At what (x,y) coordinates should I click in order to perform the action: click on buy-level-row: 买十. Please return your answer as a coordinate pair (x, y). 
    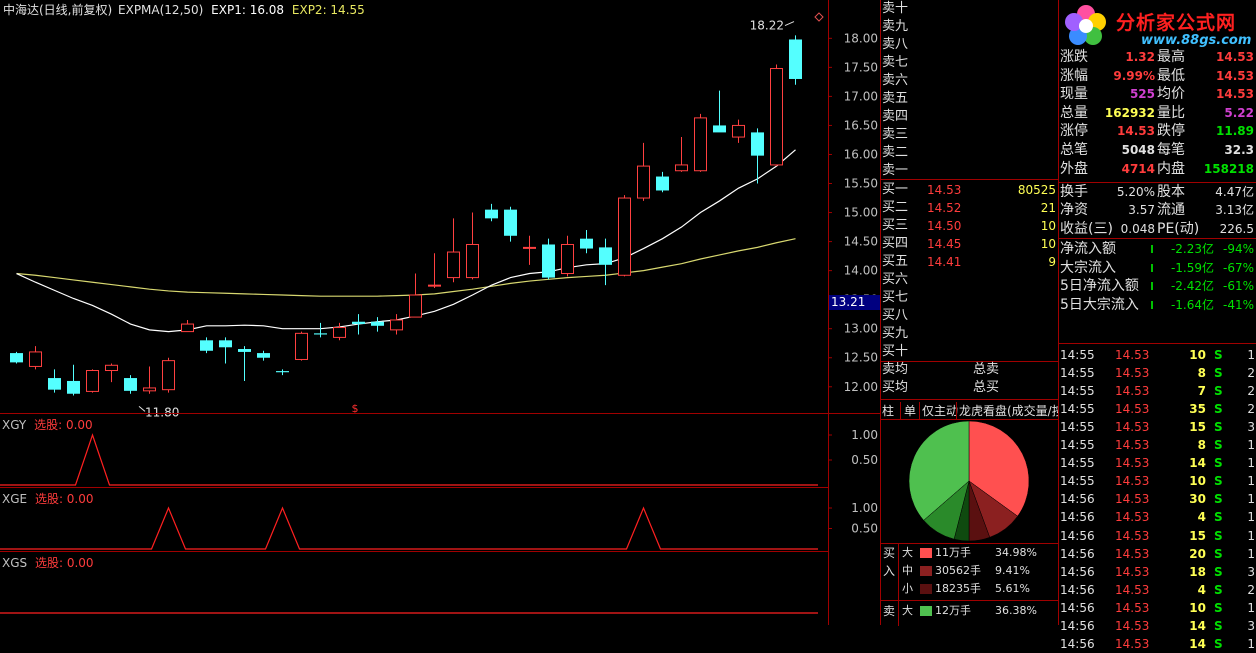
    Looking at the image, I should click on (895, 351).